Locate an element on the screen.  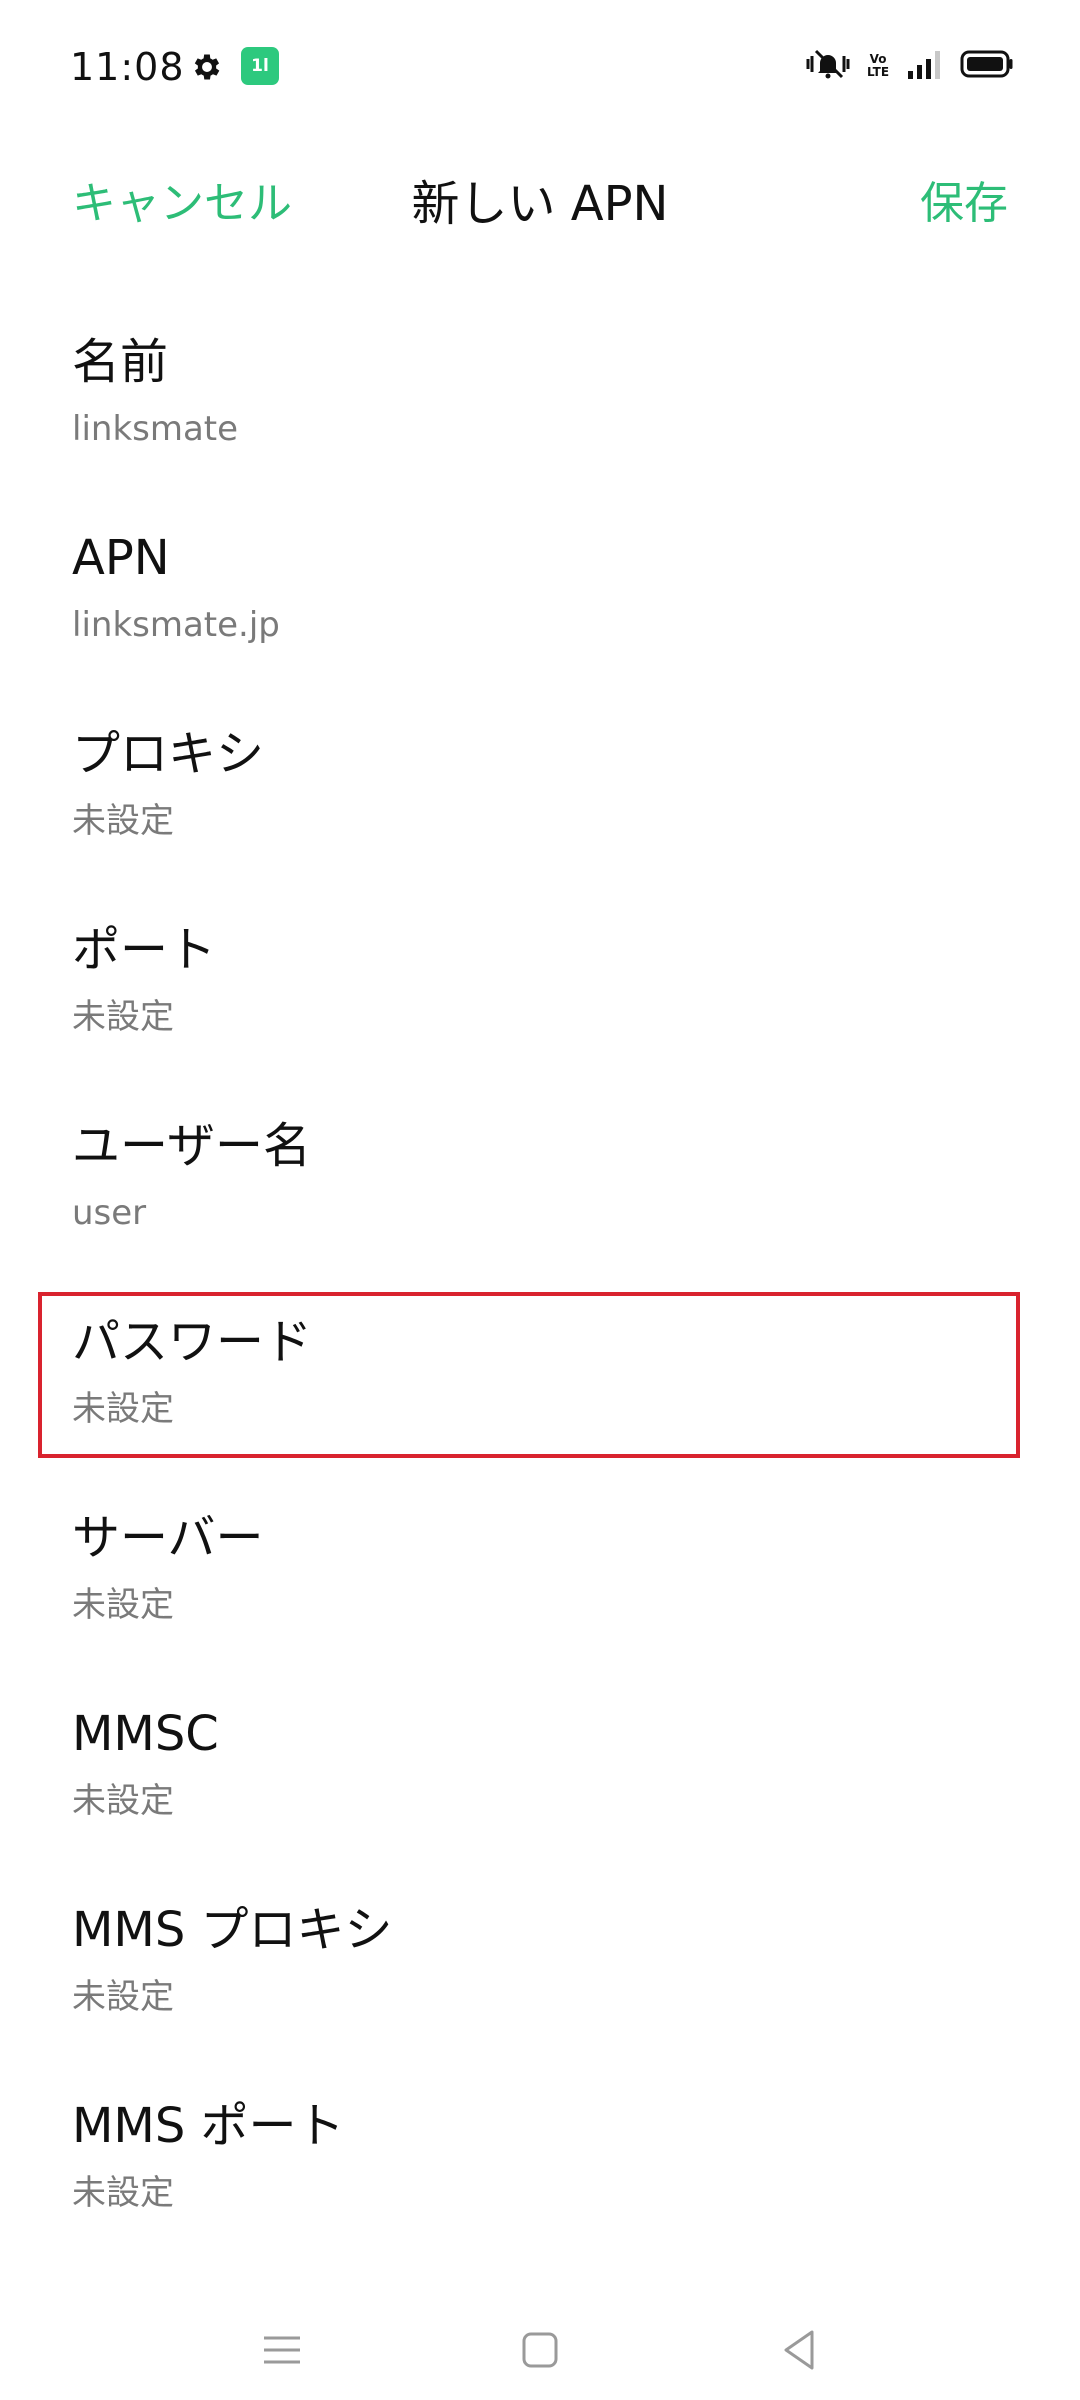
list-item-name: 名前 linksmate is located at coordinates (540, 398).